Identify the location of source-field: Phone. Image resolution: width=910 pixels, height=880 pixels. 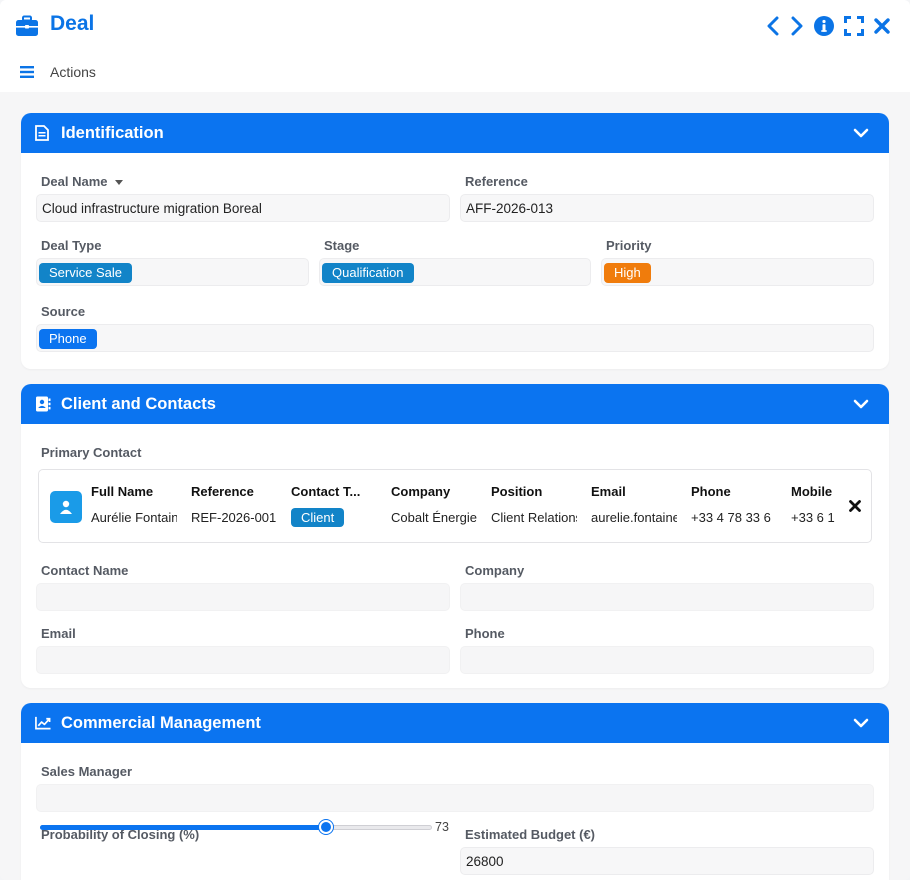
(455, 338).